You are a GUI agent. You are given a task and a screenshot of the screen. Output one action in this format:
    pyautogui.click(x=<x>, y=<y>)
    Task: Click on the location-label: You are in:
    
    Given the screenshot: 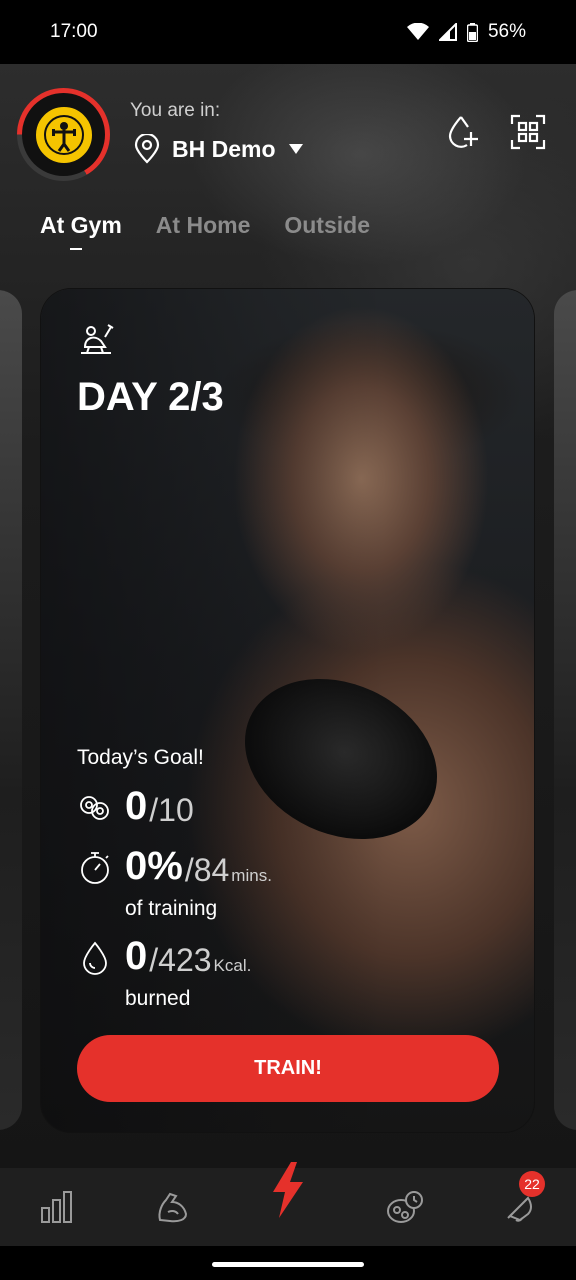 What is the action you would take?
    pyautogui.click(x=175, y=110)
    